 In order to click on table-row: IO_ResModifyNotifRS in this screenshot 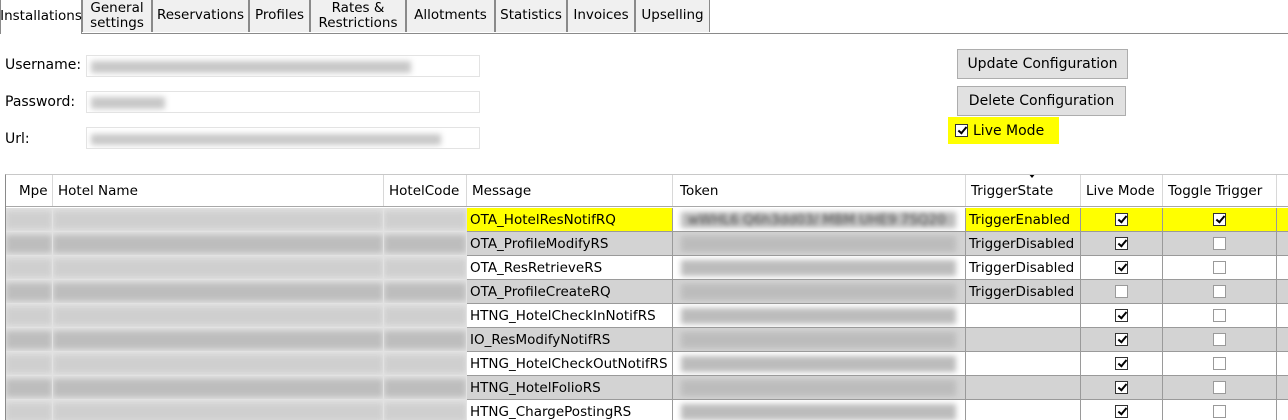, I will do `click(647, 340)`.